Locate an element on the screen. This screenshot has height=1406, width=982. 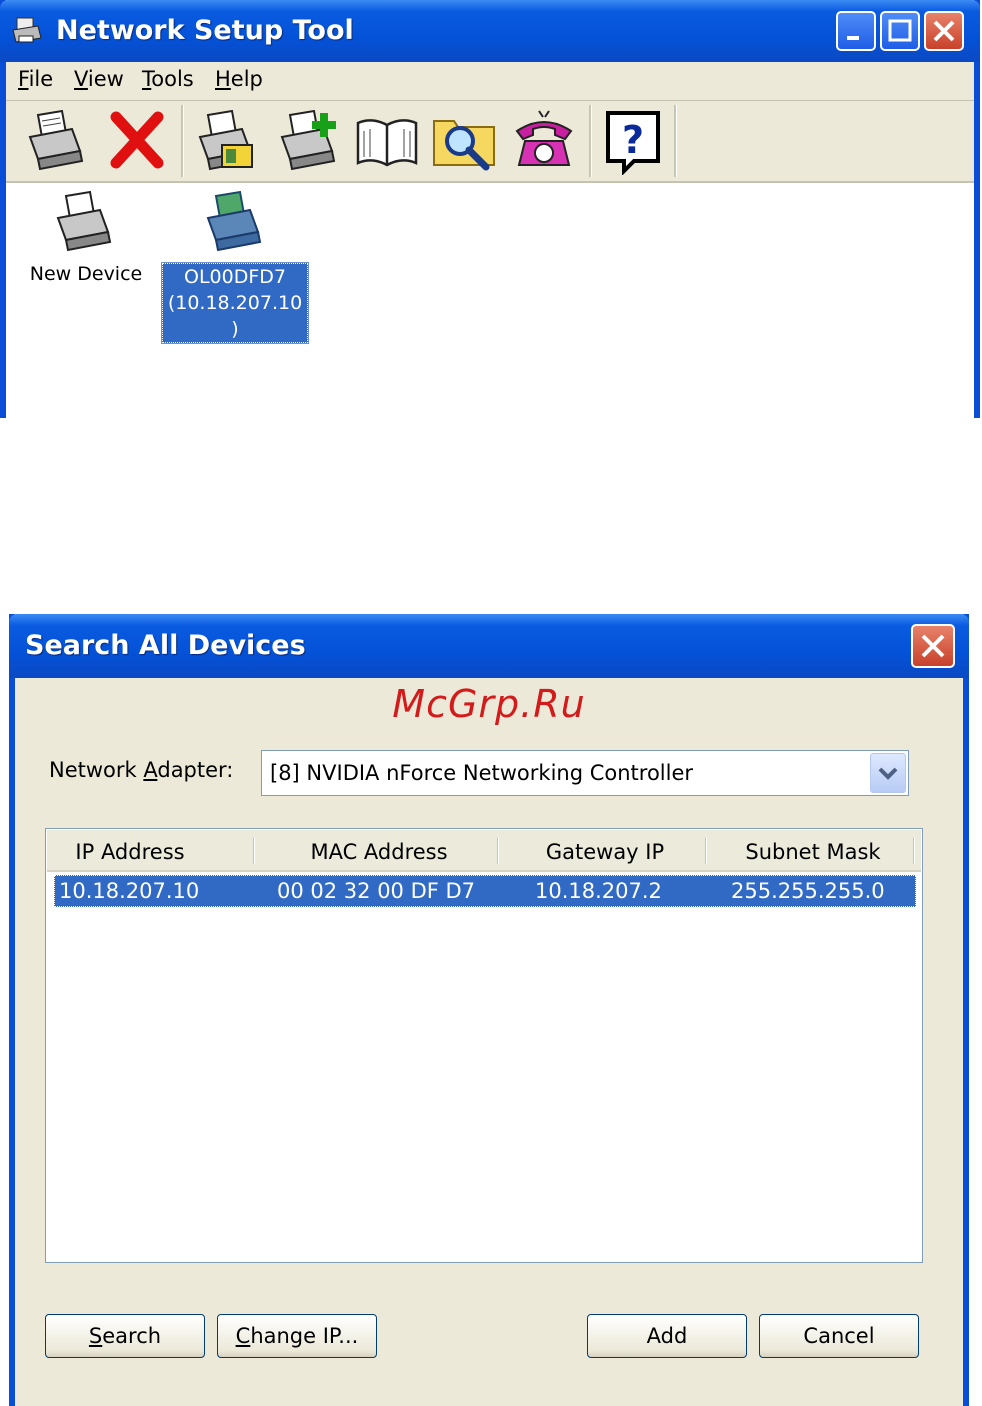
delete-icon is located at coordinates (137, 141).